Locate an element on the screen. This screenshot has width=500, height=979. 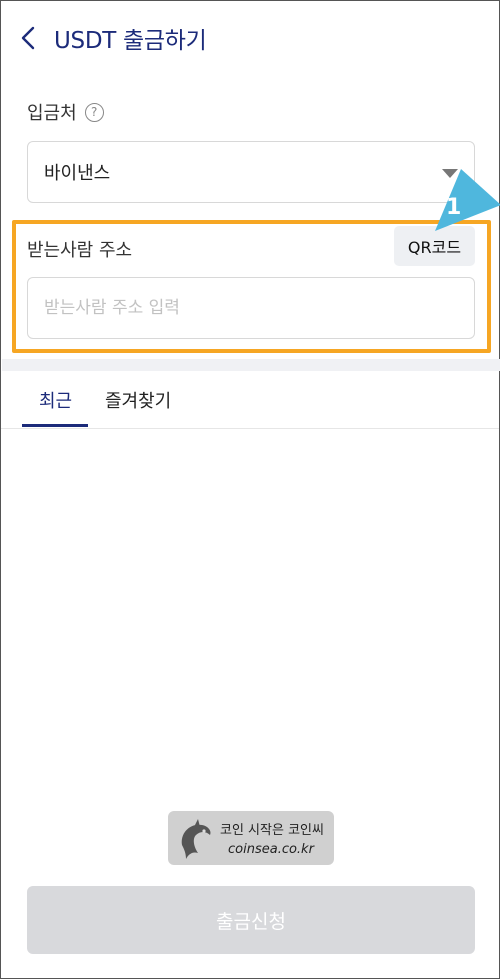
annotation-arrow-icon is located at coordinates (467, 200).